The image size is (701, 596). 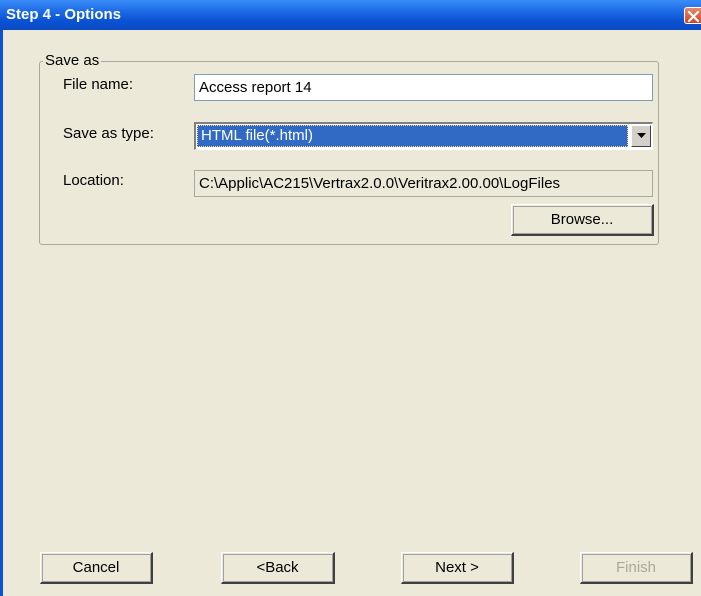 I want to click on cancel-label: Cancel, so click(x=96, y=567).